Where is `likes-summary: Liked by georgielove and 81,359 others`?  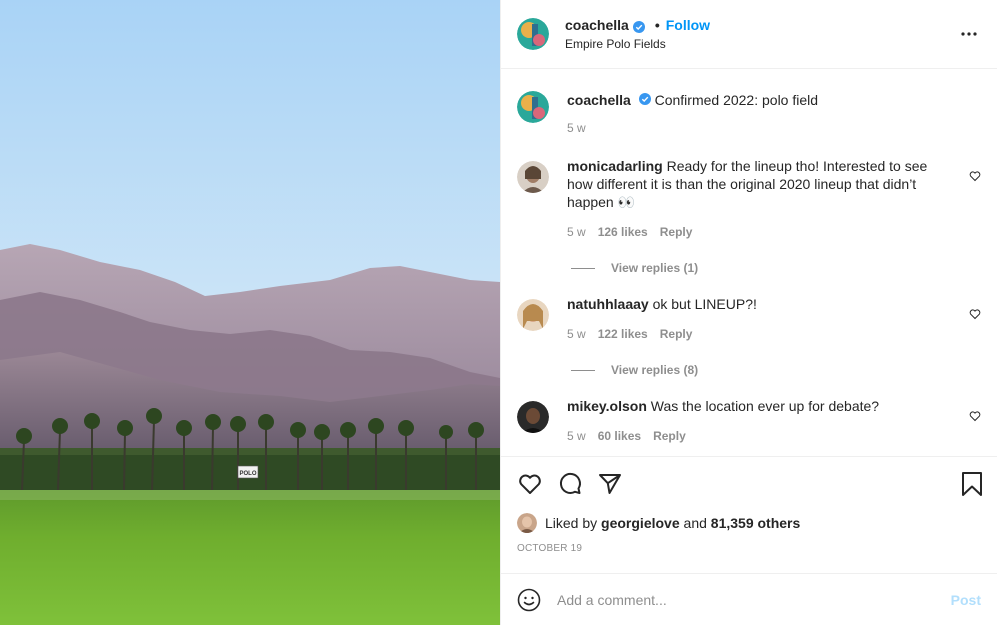 likes-summary: Liked by georgielove and 81,359 others is located at coordinates (749, 523).